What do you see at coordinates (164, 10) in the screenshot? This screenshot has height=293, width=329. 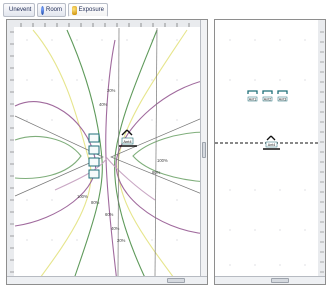 I see `view-tab-bar: Unevent Room Exposure` at bounding box center [164, 10].